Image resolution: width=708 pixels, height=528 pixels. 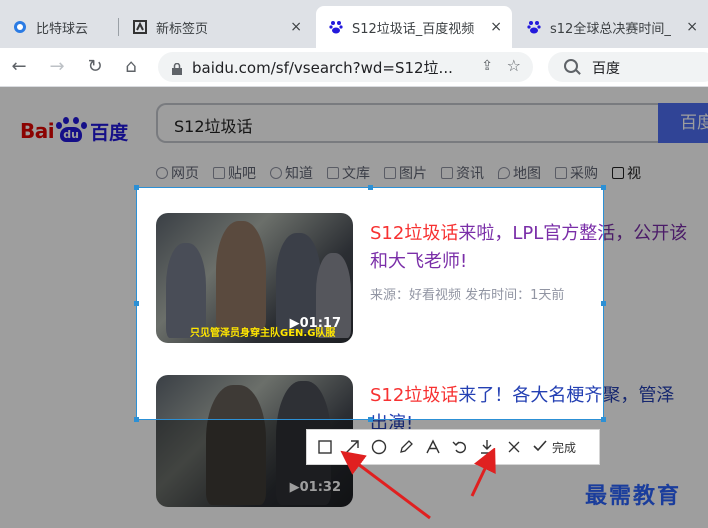 What do you see at coordinates (571, 66) in the screenshot?
I see `search-icon` at bounding box center [571, 66].